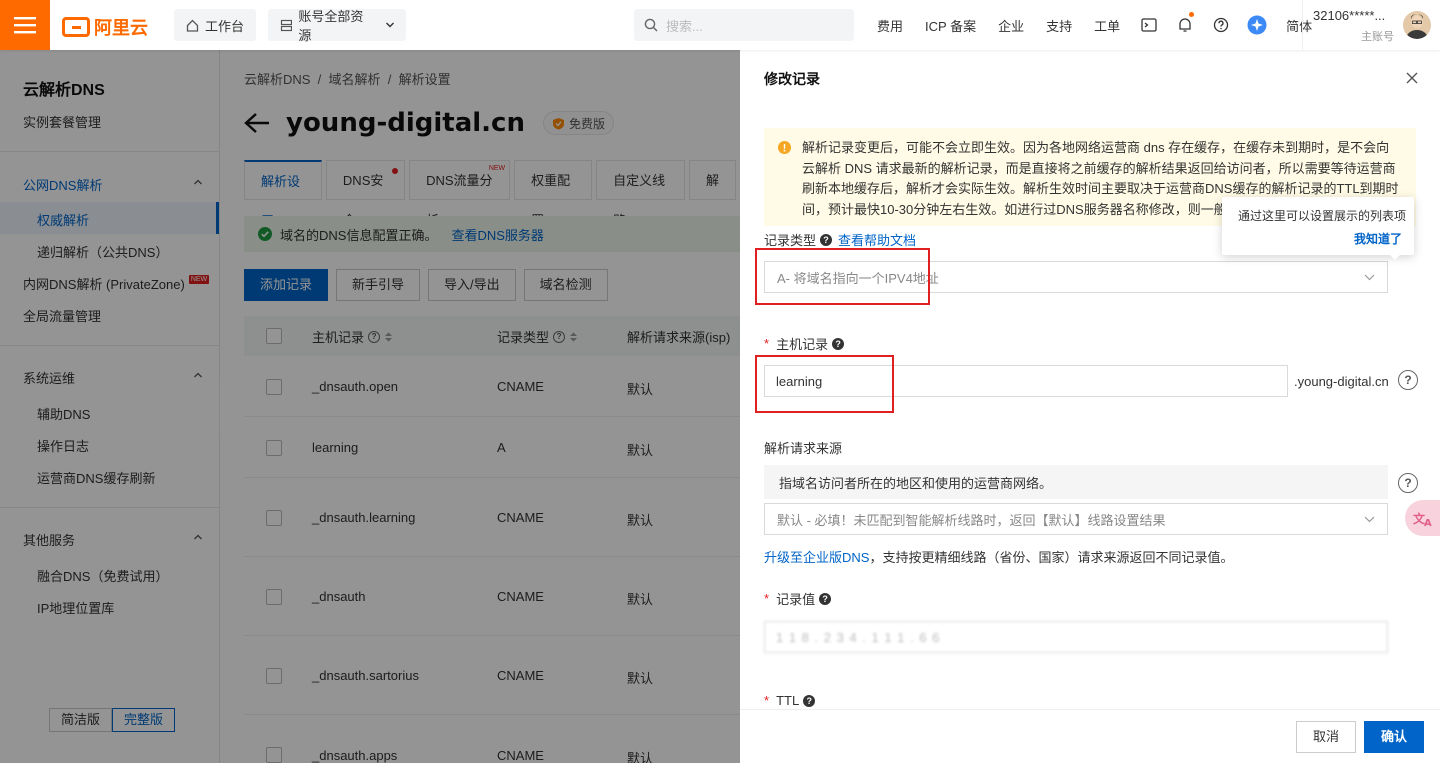 The image size is (1440, 763). I want to click on menu-icon, so click(25, 25).